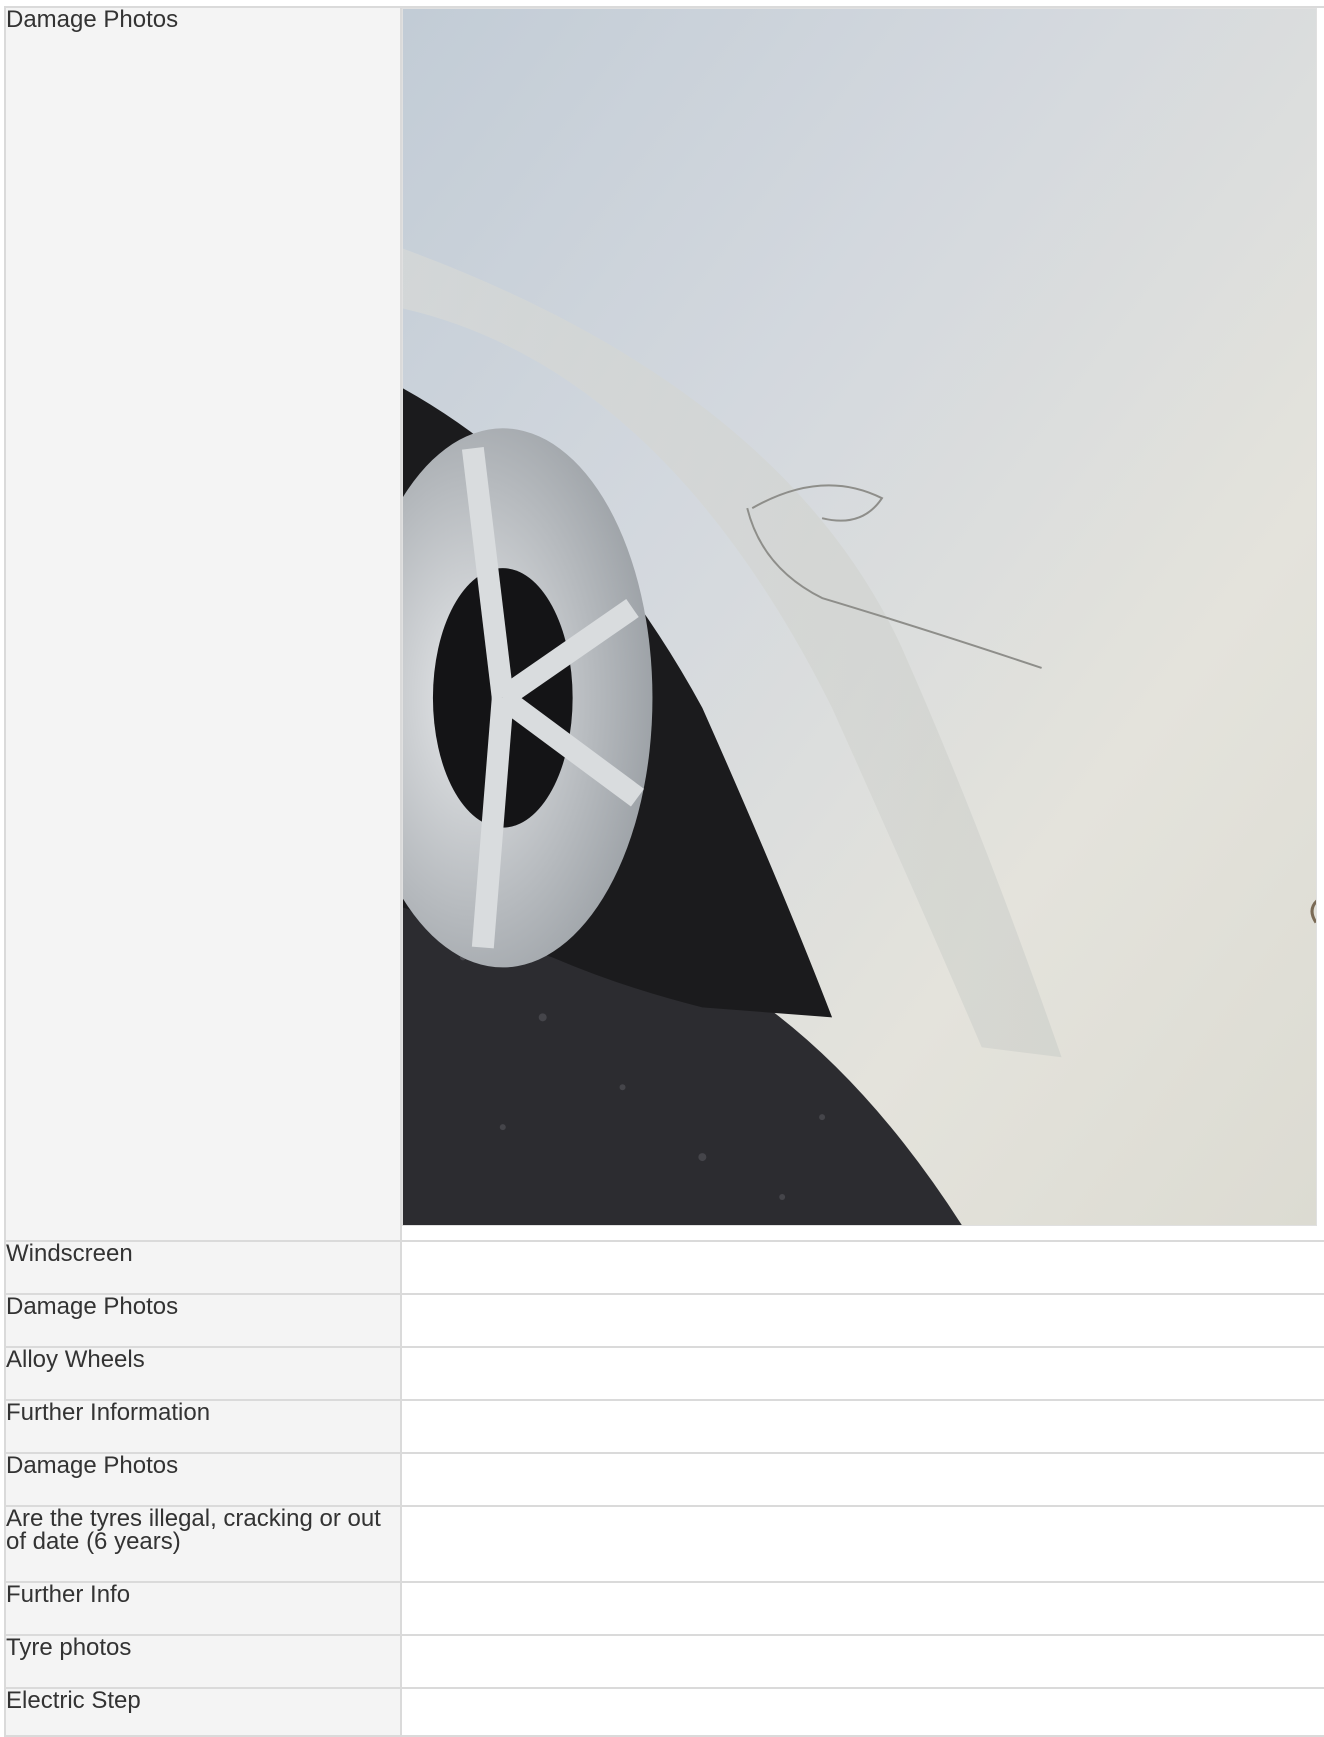 The image size is (1324, 1737). Describe the element at coordinates (203, 1373) in the screenshot. I see `row-label: Alloy Wheels` at that location.